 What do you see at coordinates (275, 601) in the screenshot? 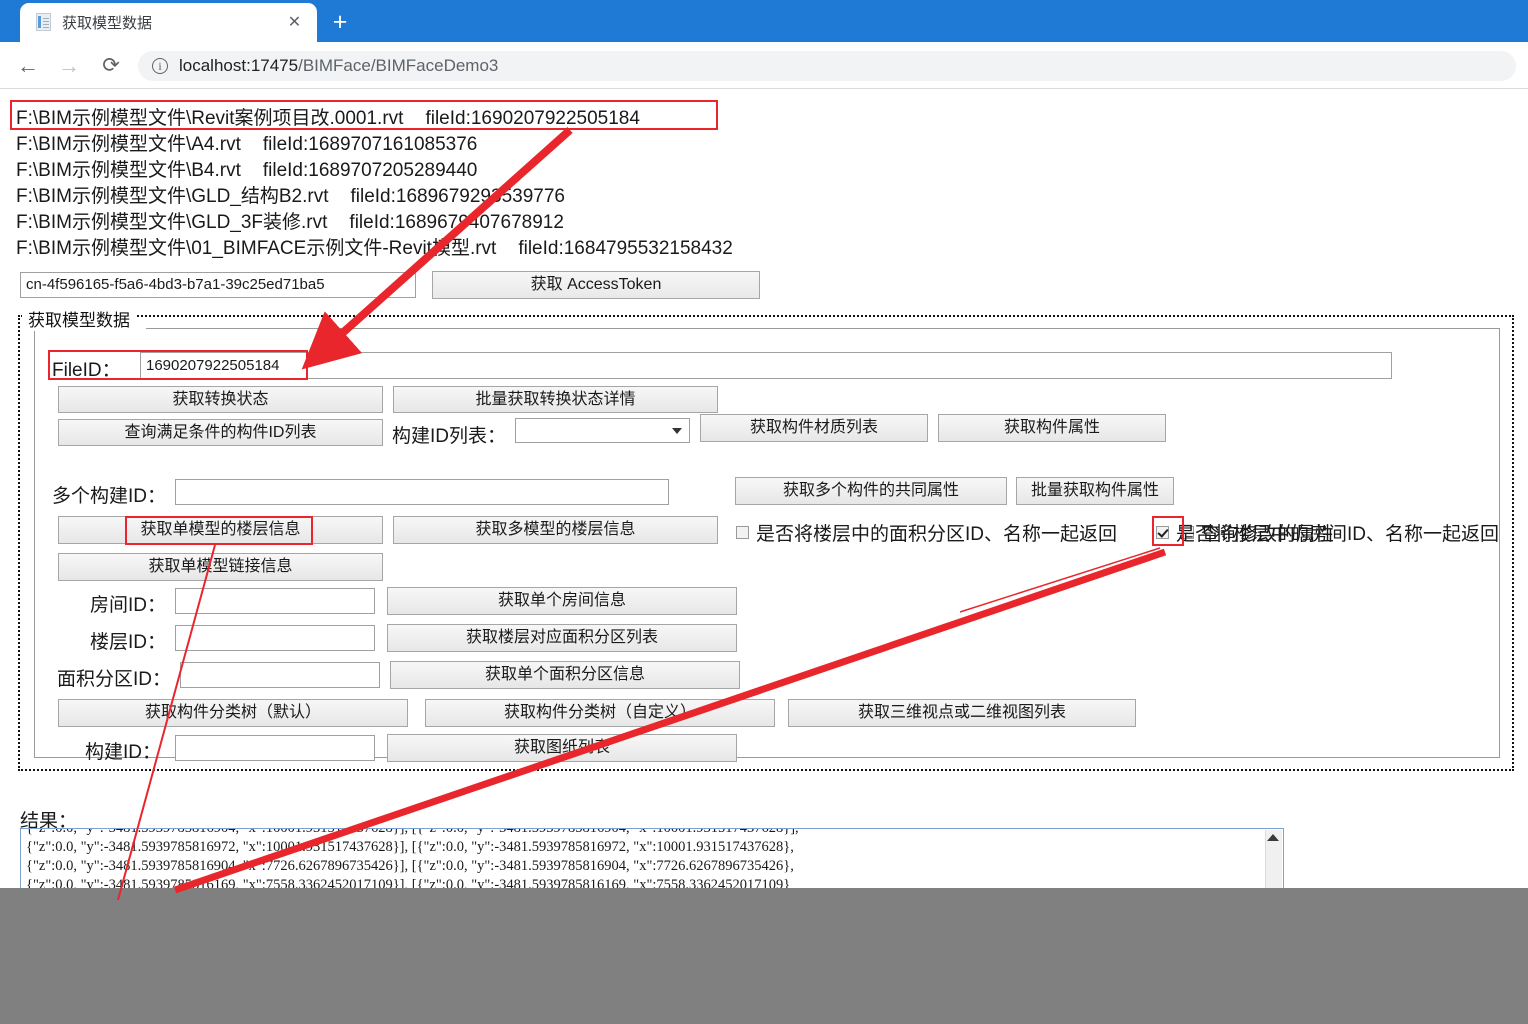
I see `room-id-input` at bounding box center [275, 601].